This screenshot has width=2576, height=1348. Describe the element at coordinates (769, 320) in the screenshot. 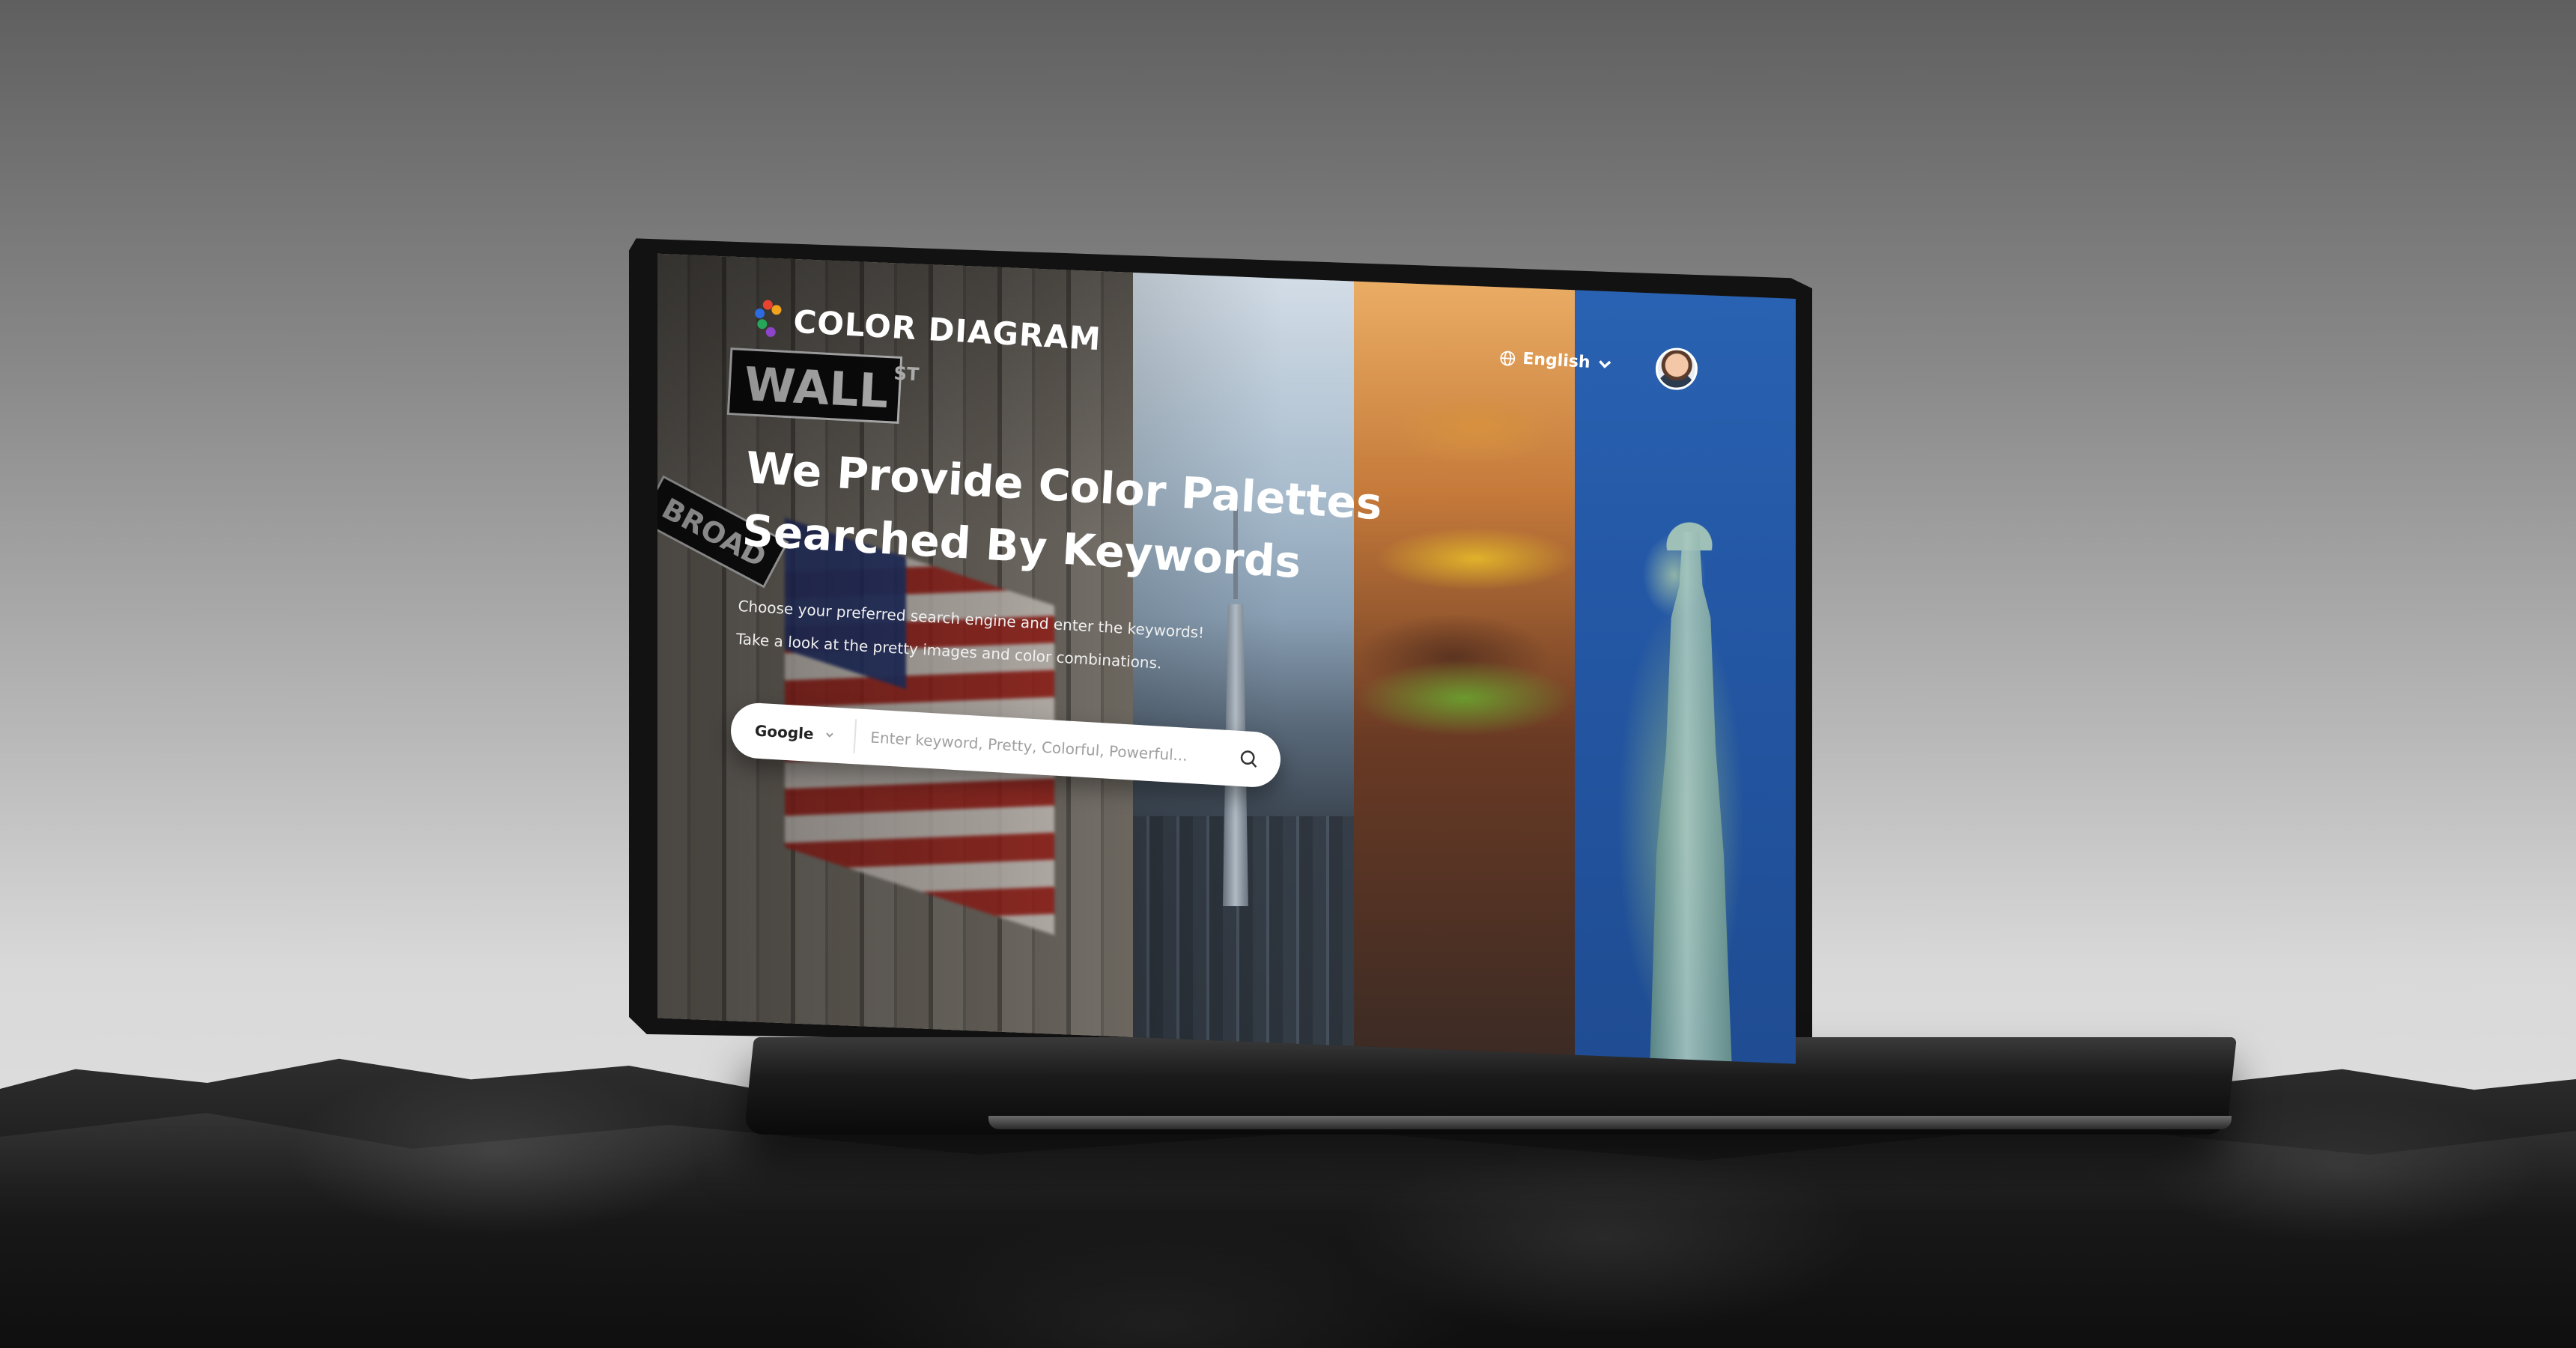

I see `logo-icon` at that location.